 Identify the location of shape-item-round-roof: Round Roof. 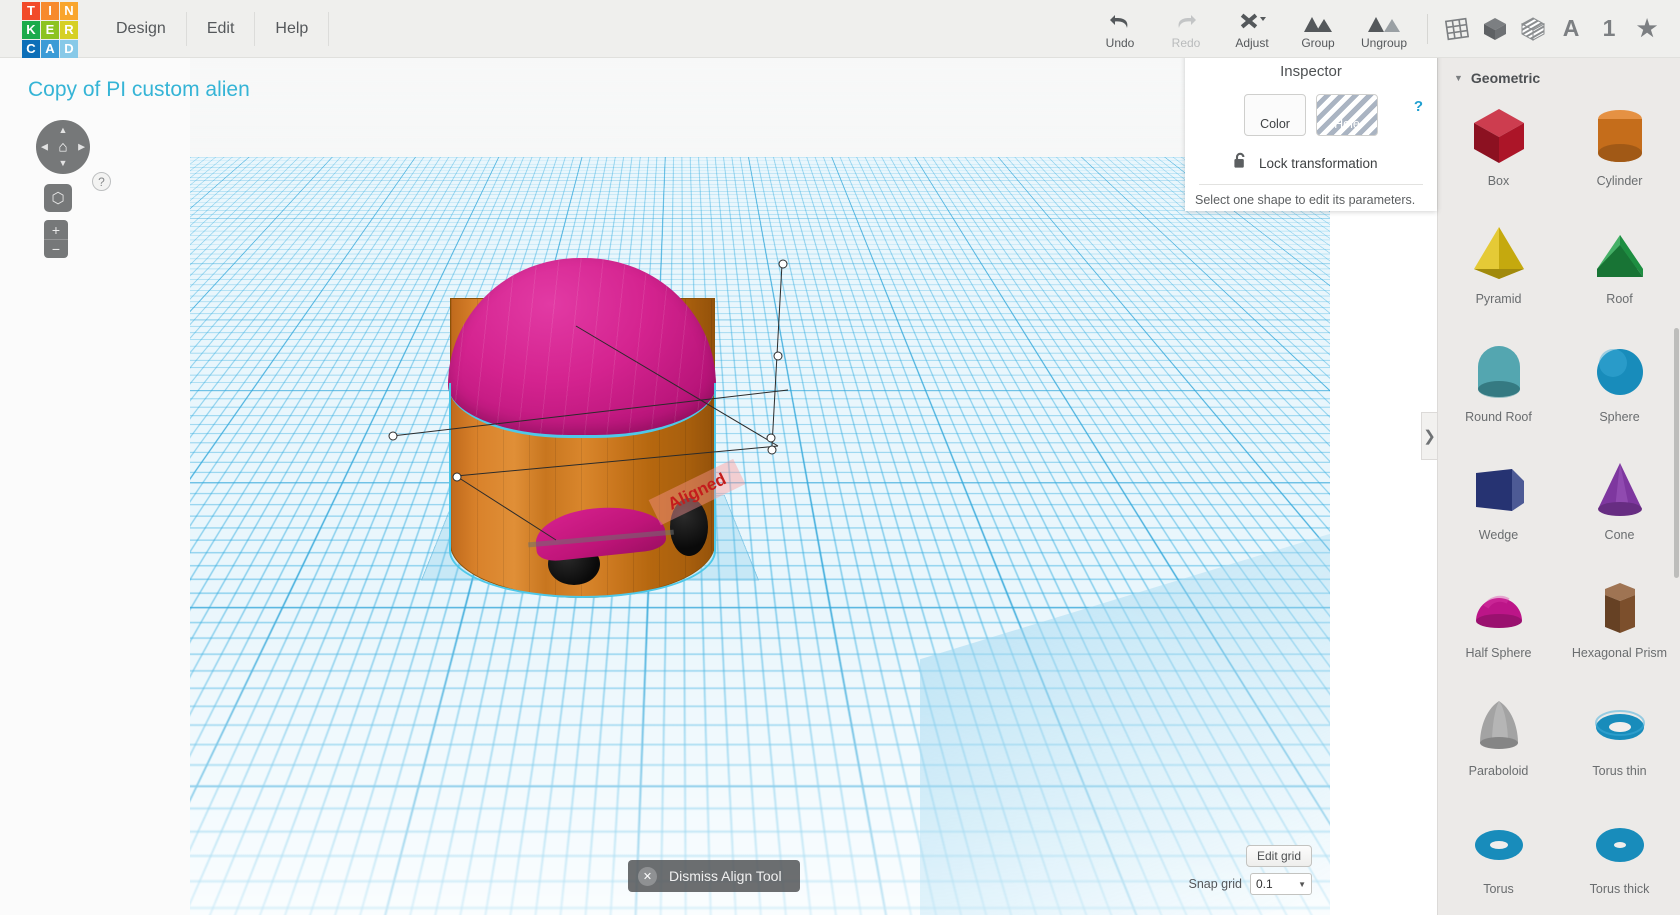
(1498, 388).